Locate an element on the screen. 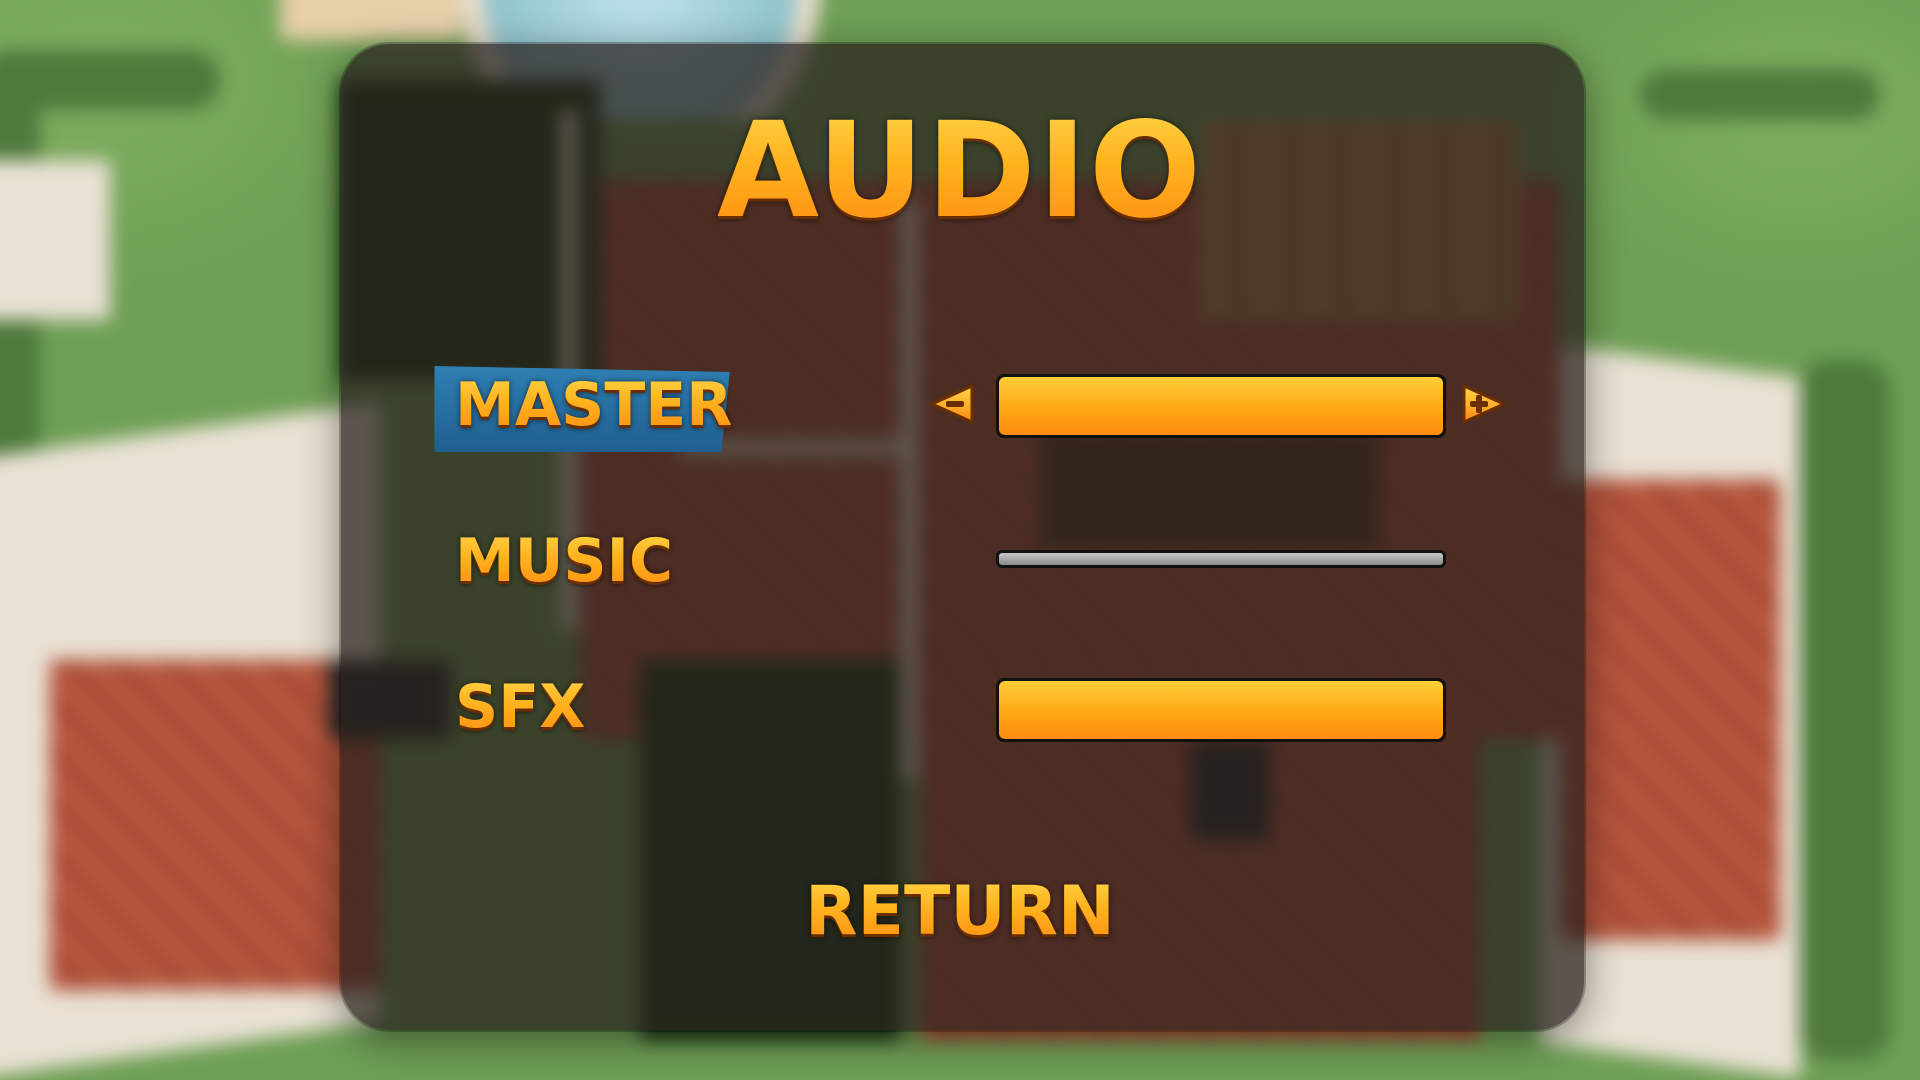 This screenshot has width=1920, height=1080. master-decrease-button is located at coordinates (952, 404).